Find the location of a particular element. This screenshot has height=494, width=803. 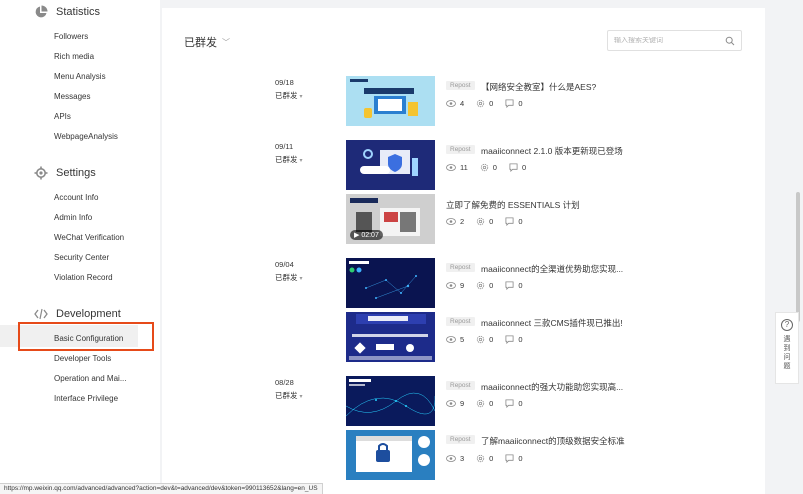

highlight-annotation-box is located at coordinates (86, 336).